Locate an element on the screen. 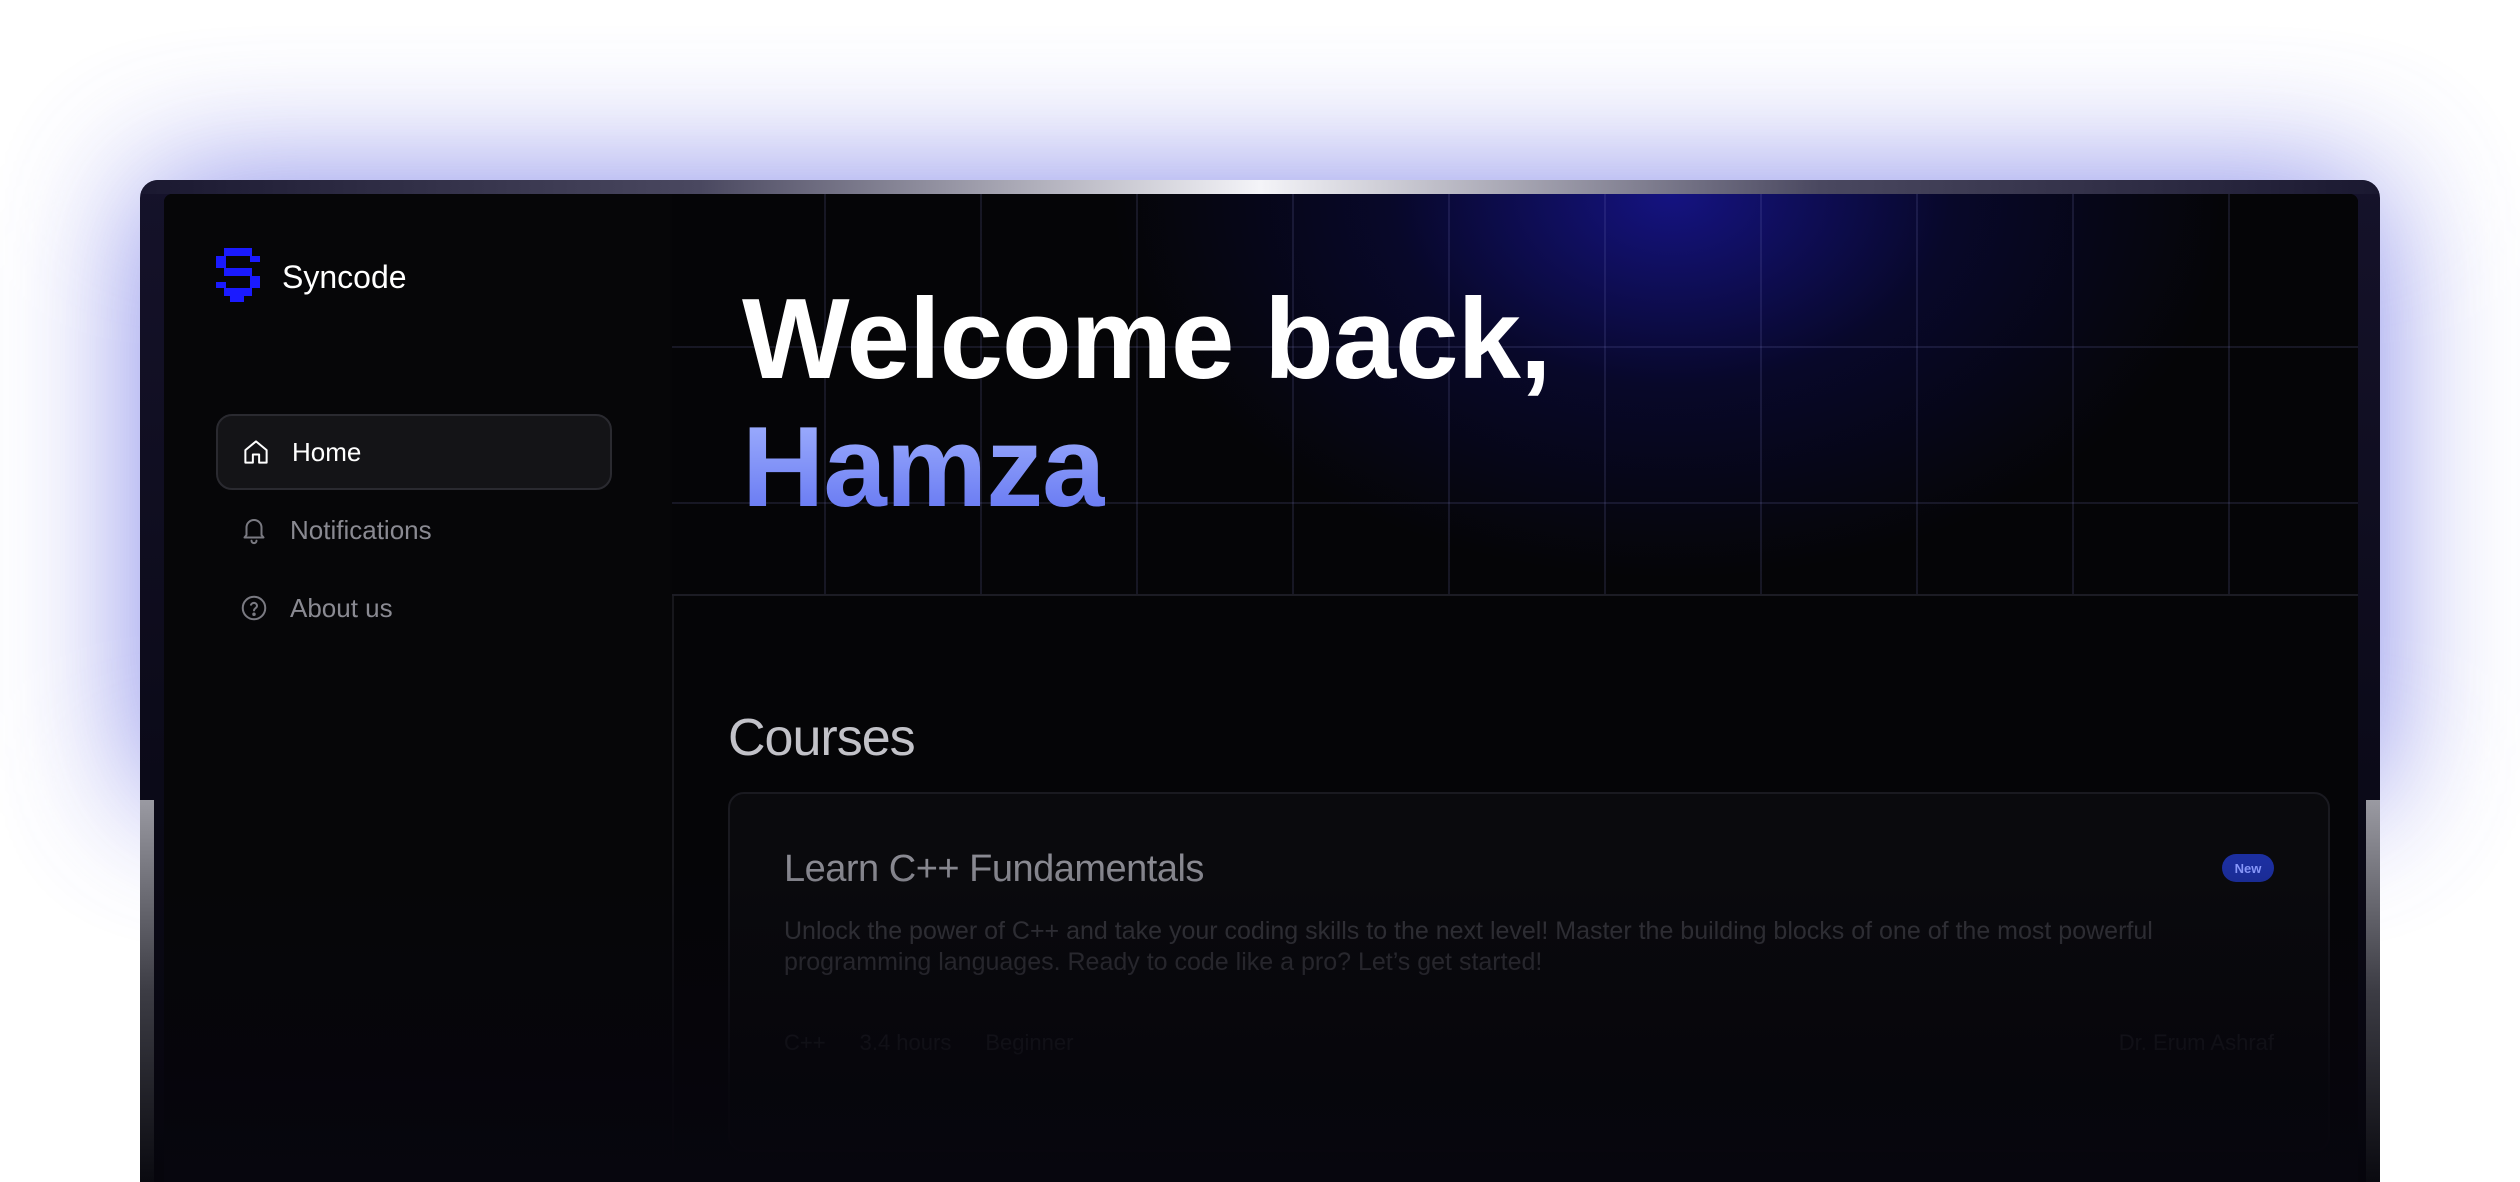 The height and width of the screenshot is (1182, 2520). user-name-heading: Hamza is located at coordinates (923, 467).